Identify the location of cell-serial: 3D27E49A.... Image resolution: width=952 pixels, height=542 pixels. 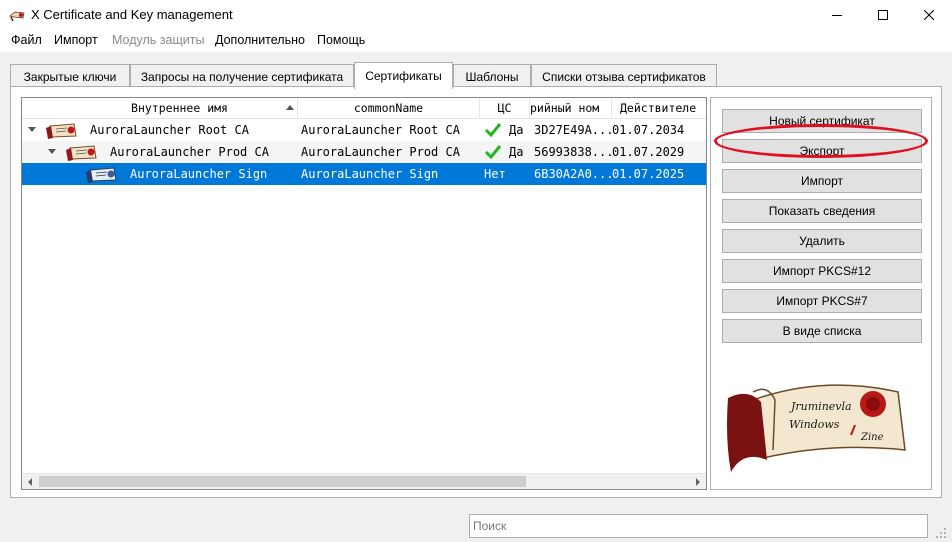
(574, 130).